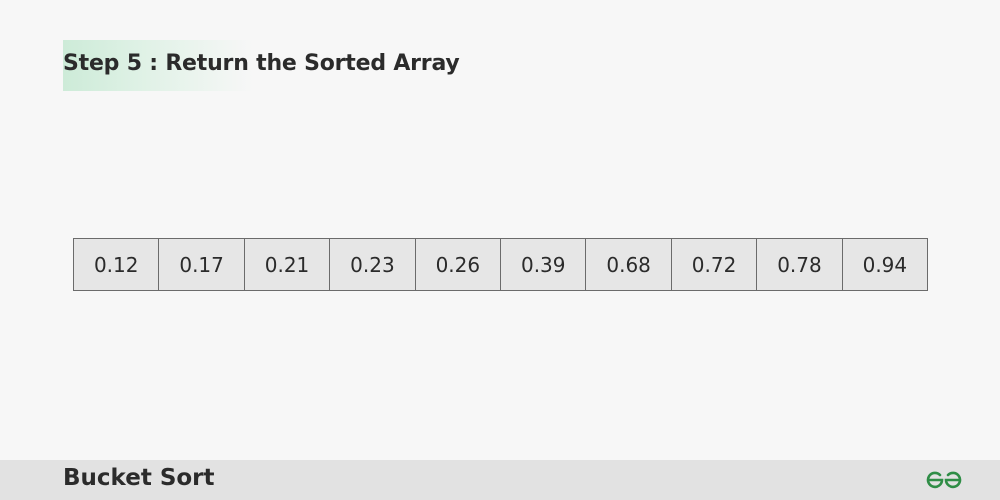  What do you see at coordinates (544, 264) in the screenshot?
I see `array-cell: 0.39` at bounding box center [544, 264].